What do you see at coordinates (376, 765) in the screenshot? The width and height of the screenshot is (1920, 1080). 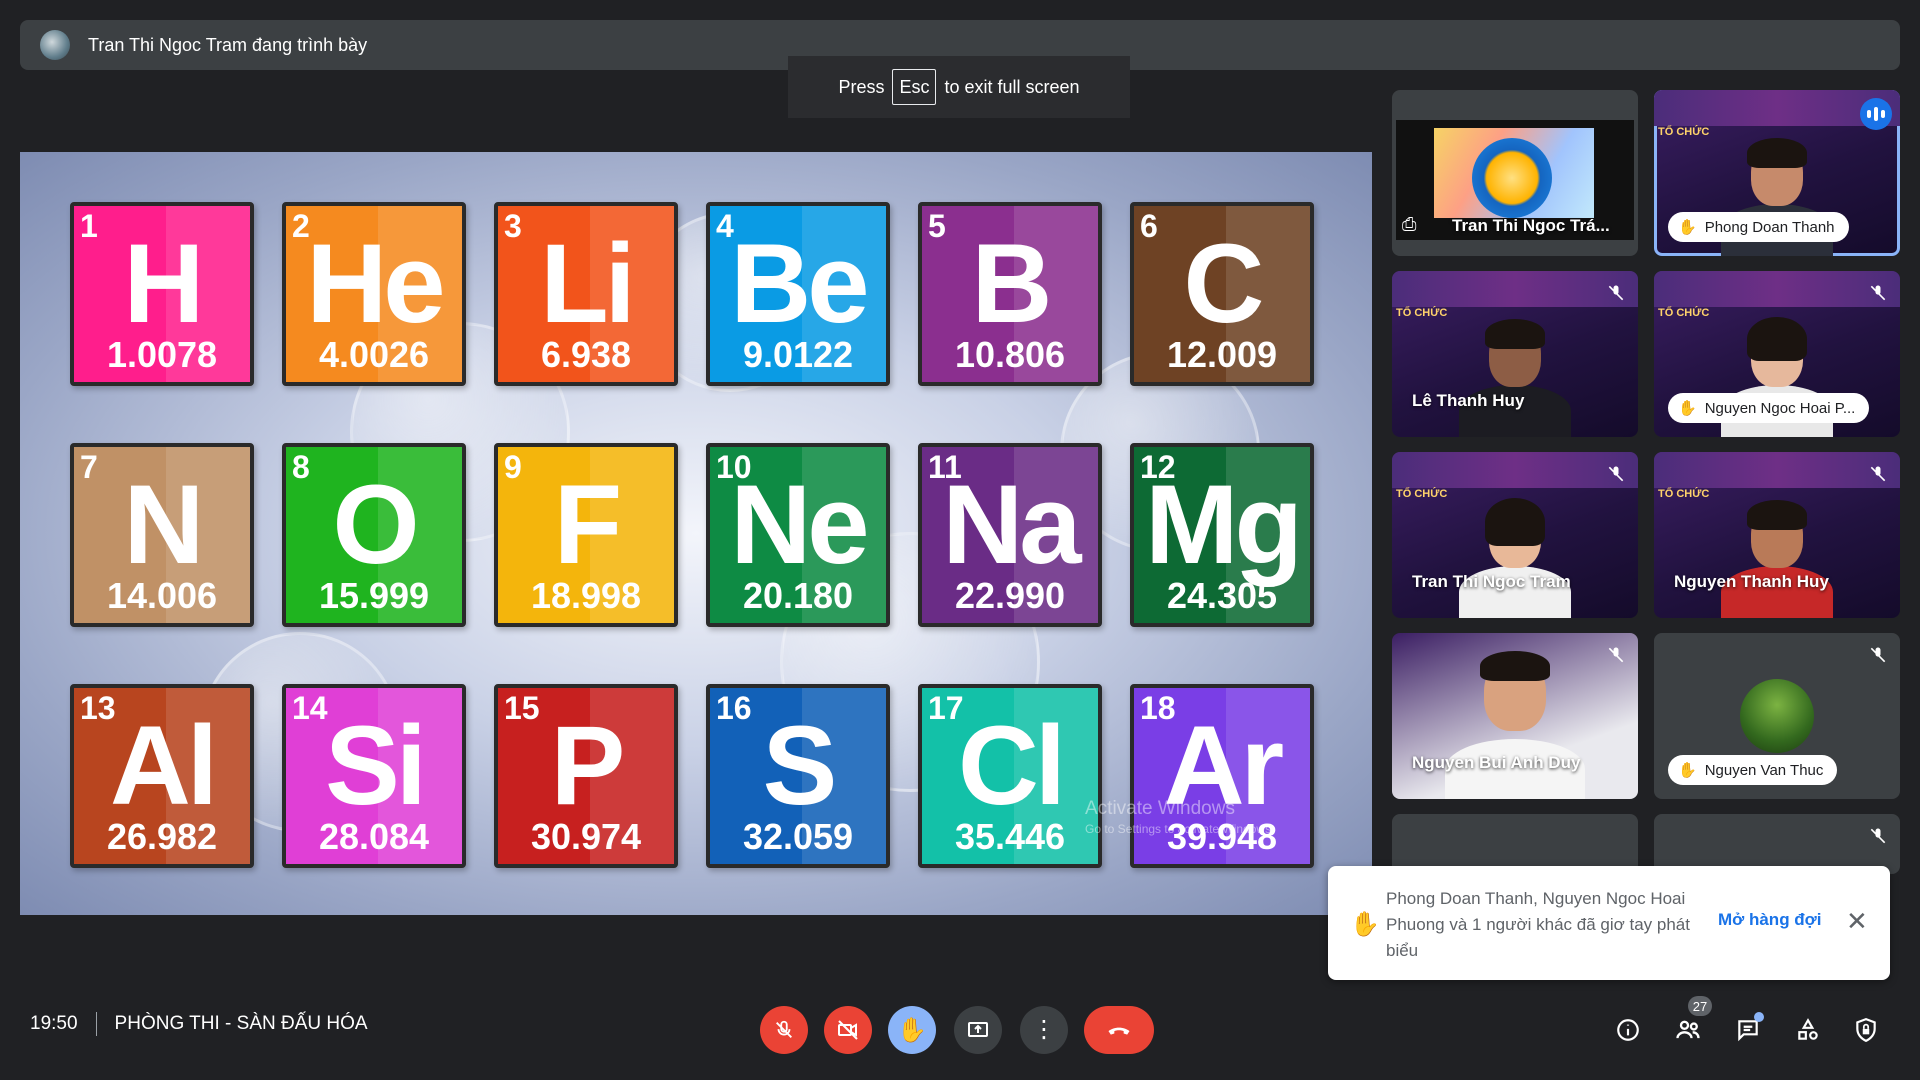 I see `element-symbol: Si` at bounding box center [376, 765].